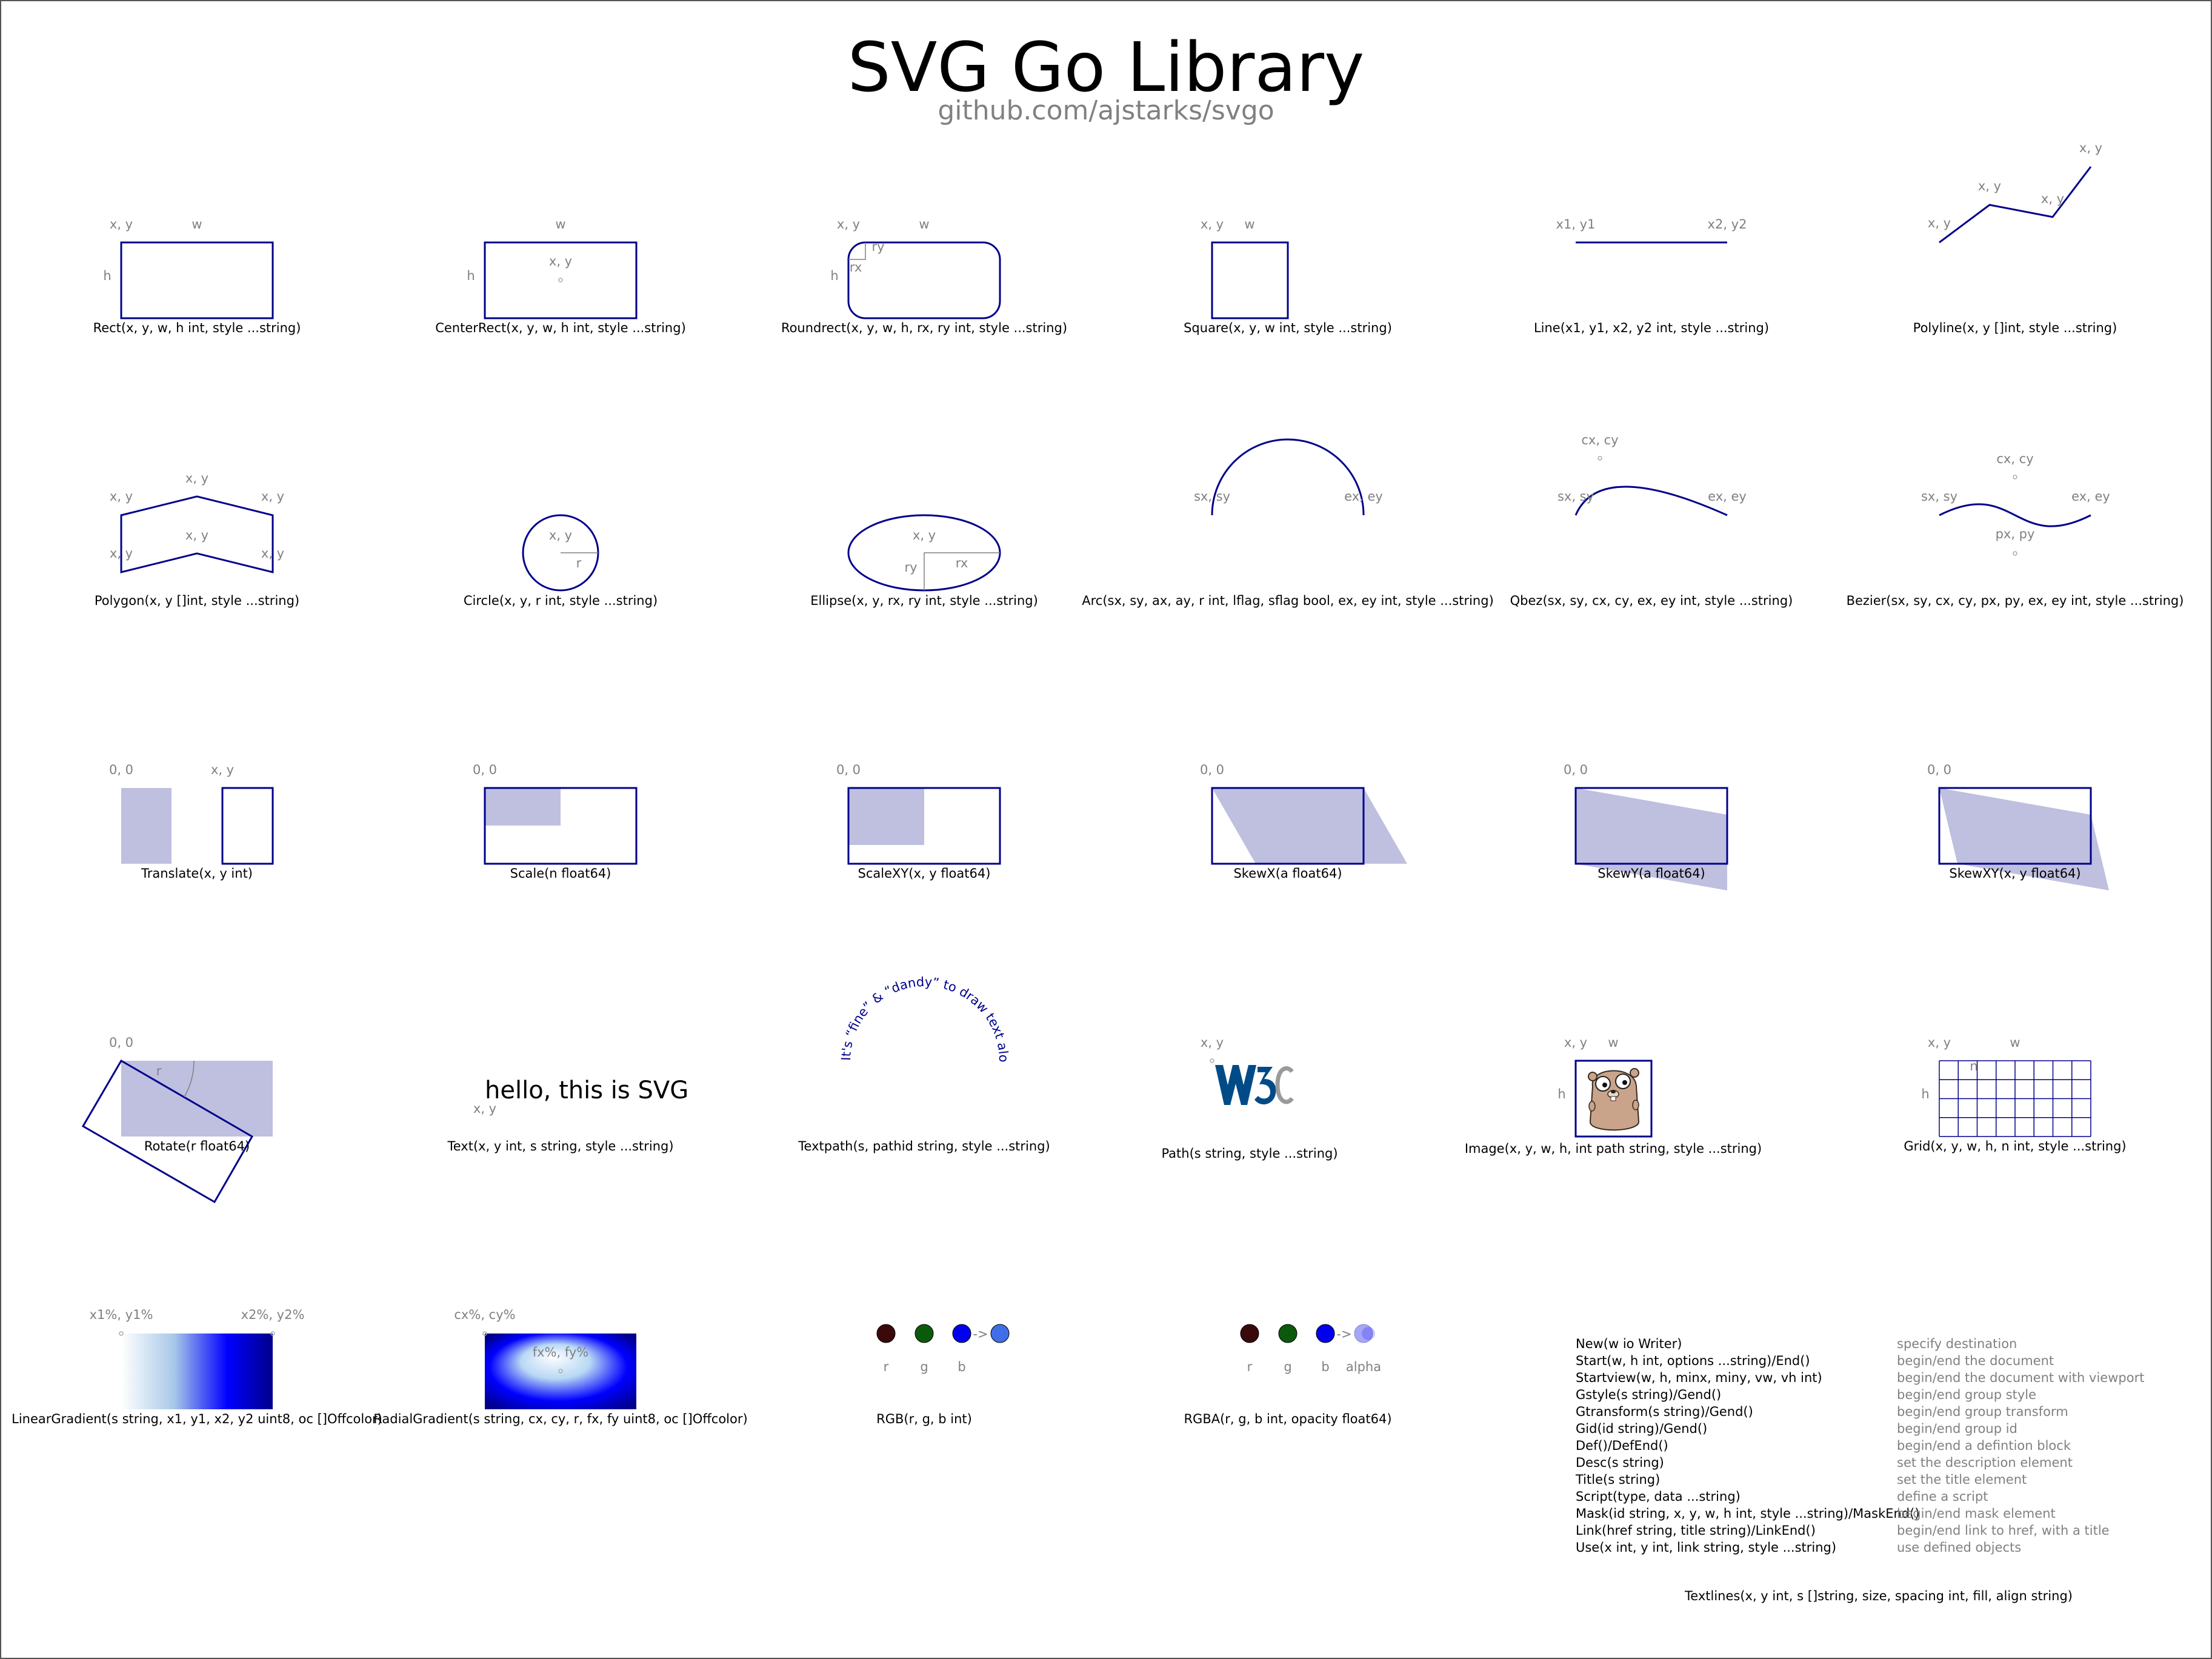 This screenshot has width=2212, height=1659. Describe the element at coordinates (1576, 224) in the screenshot. I see `x1y1-label: x1, y1` at that location.